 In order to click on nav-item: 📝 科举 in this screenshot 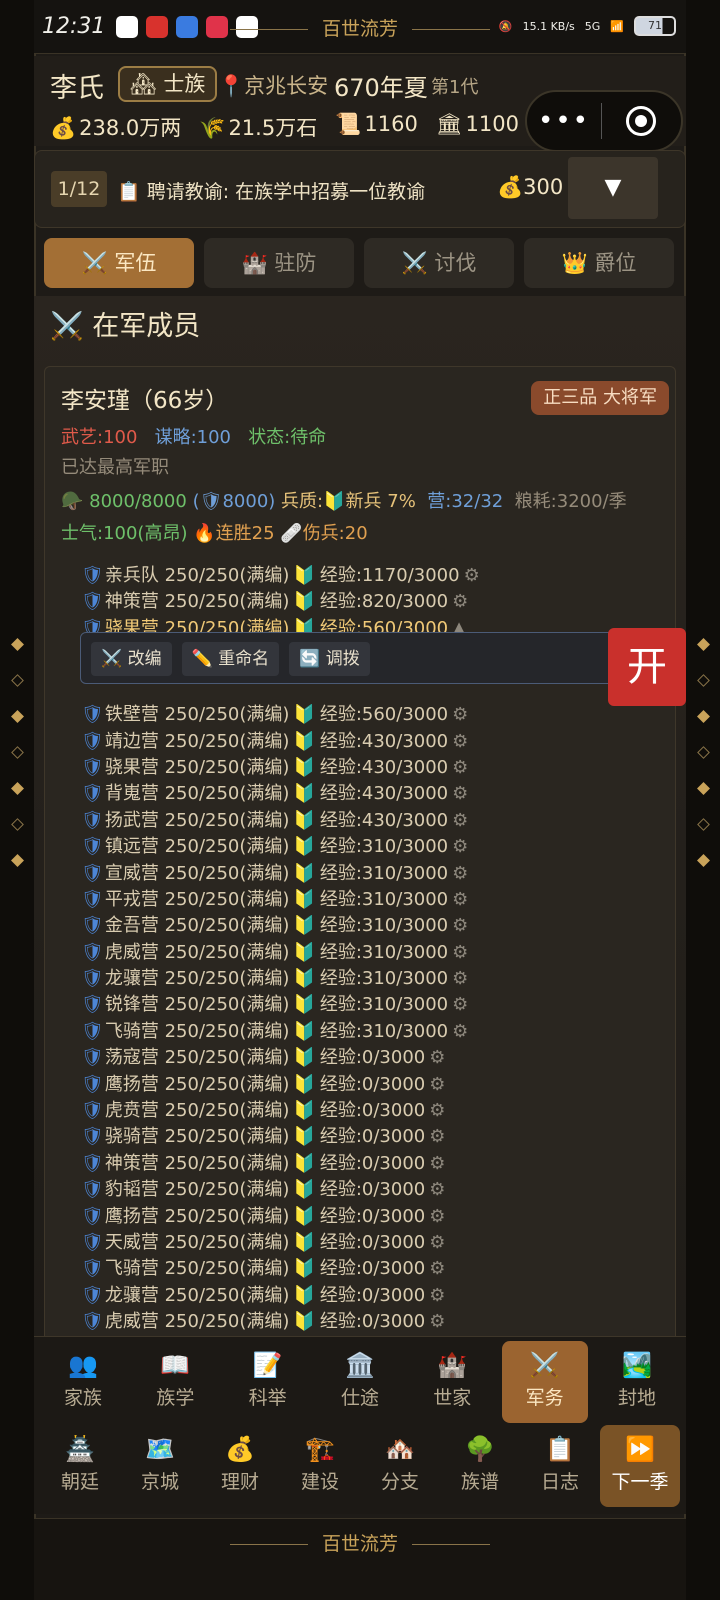, I will do `click(268, 1382)`.